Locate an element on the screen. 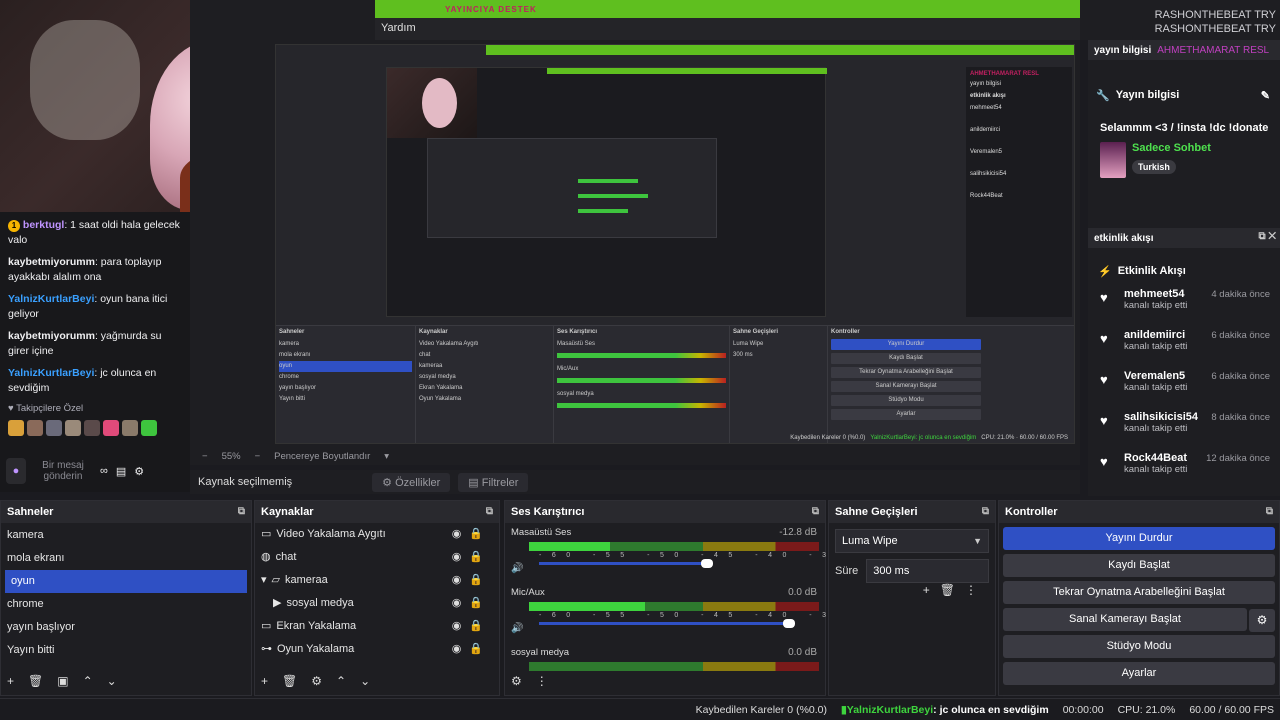 The height and width of the screenshot is (720, 1280). dock-controls-icon: ⧉ ✕ is located at coordinates (1267, 236).